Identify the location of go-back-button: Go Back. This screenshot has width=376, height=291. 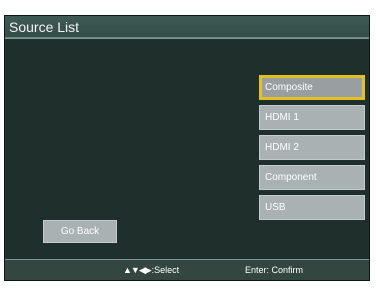
(80, 231).